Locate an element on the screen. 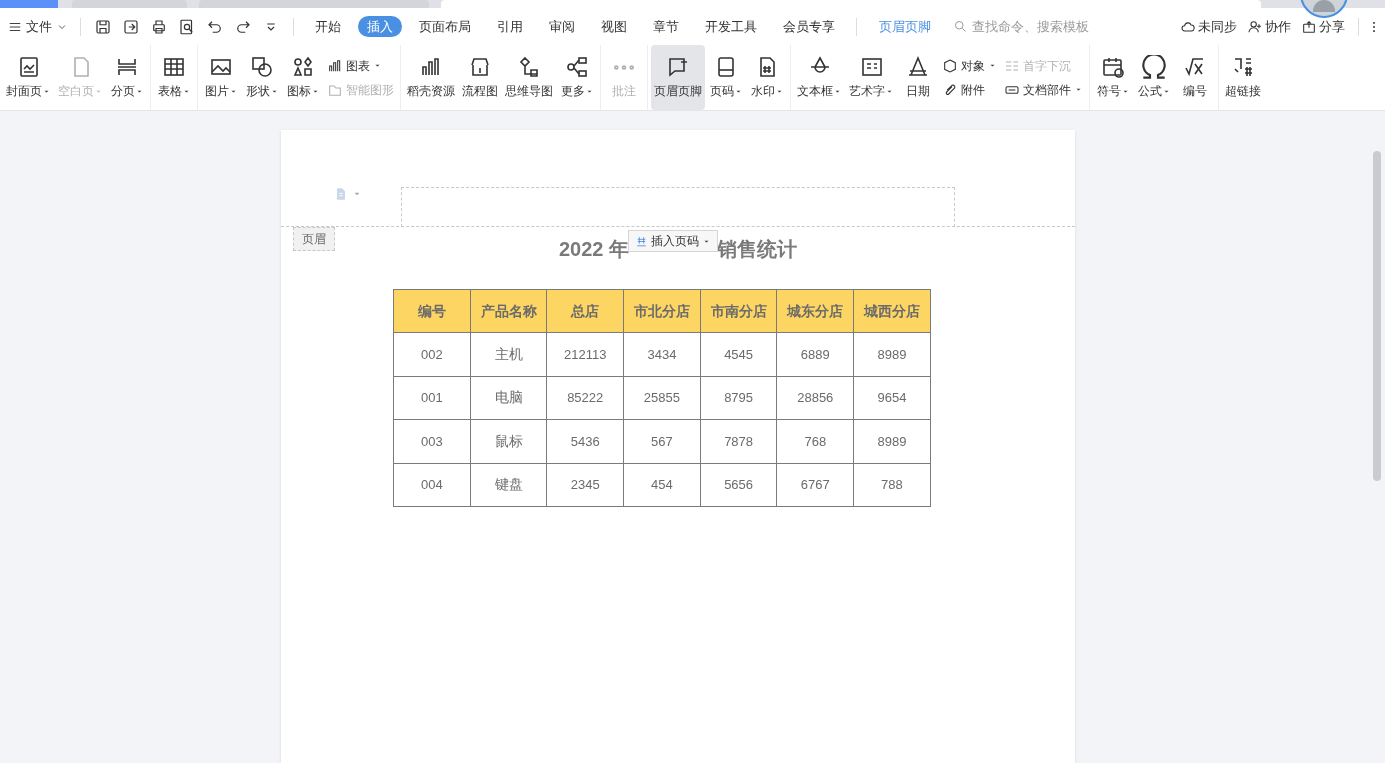 The width and height of the screenshot is (1385, 763). ribbon-tab: 开发工具 is located at coordinates (731, 26).